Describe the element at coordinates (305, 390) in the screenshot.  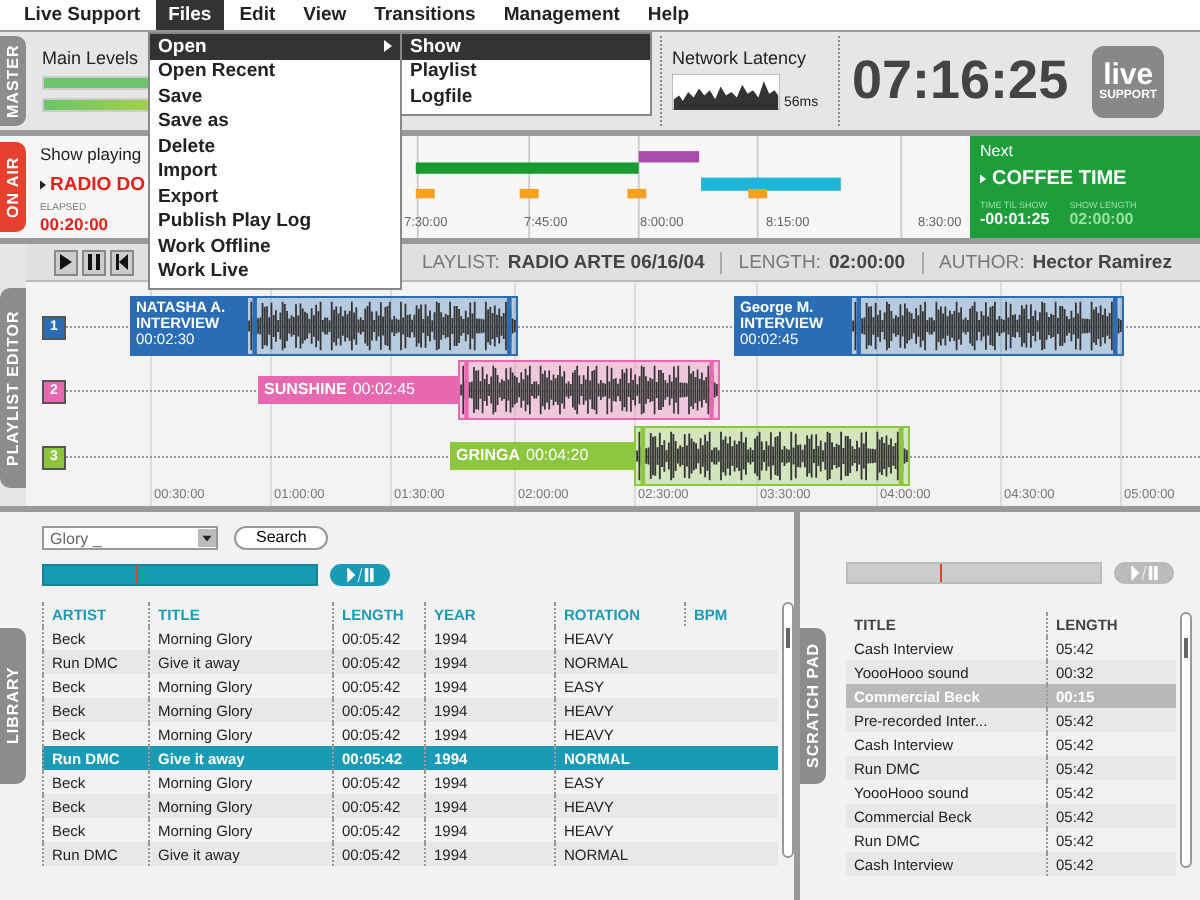
I see `clip-title: SUNSHINE` at that location.